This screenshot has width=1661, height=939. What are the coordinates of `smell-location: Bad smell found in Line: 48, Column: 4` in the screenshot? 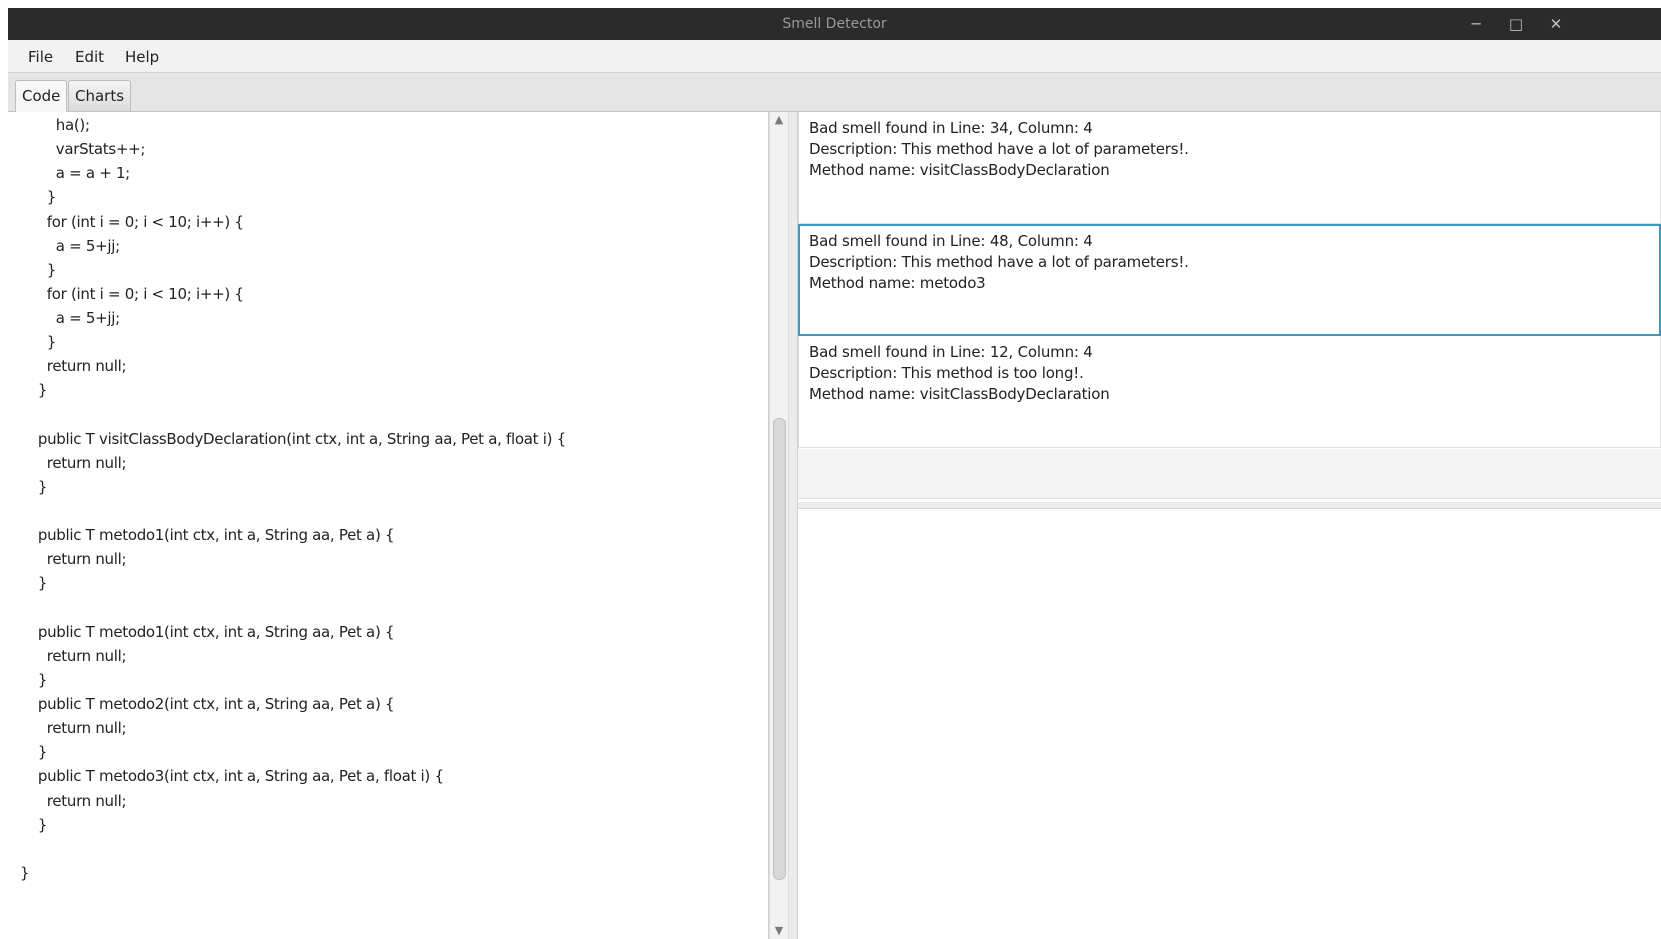 It's located at (951, 241).